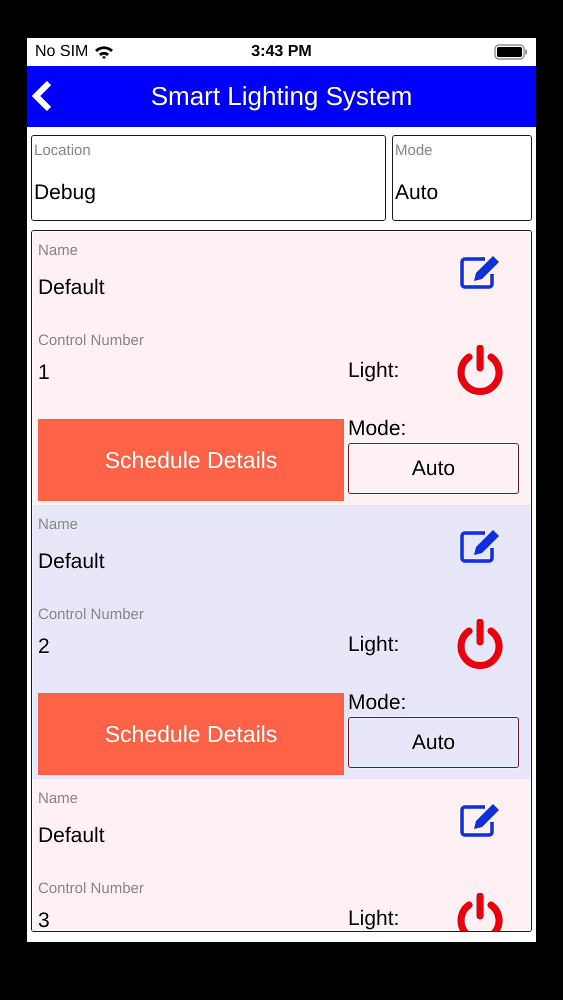 Image resolution: width=563 pixels, height=1000 pixels. What do you see at coordinates (44, 373) in the screenshot?
I see `number-value: 1` at bounding box center [44, 373].